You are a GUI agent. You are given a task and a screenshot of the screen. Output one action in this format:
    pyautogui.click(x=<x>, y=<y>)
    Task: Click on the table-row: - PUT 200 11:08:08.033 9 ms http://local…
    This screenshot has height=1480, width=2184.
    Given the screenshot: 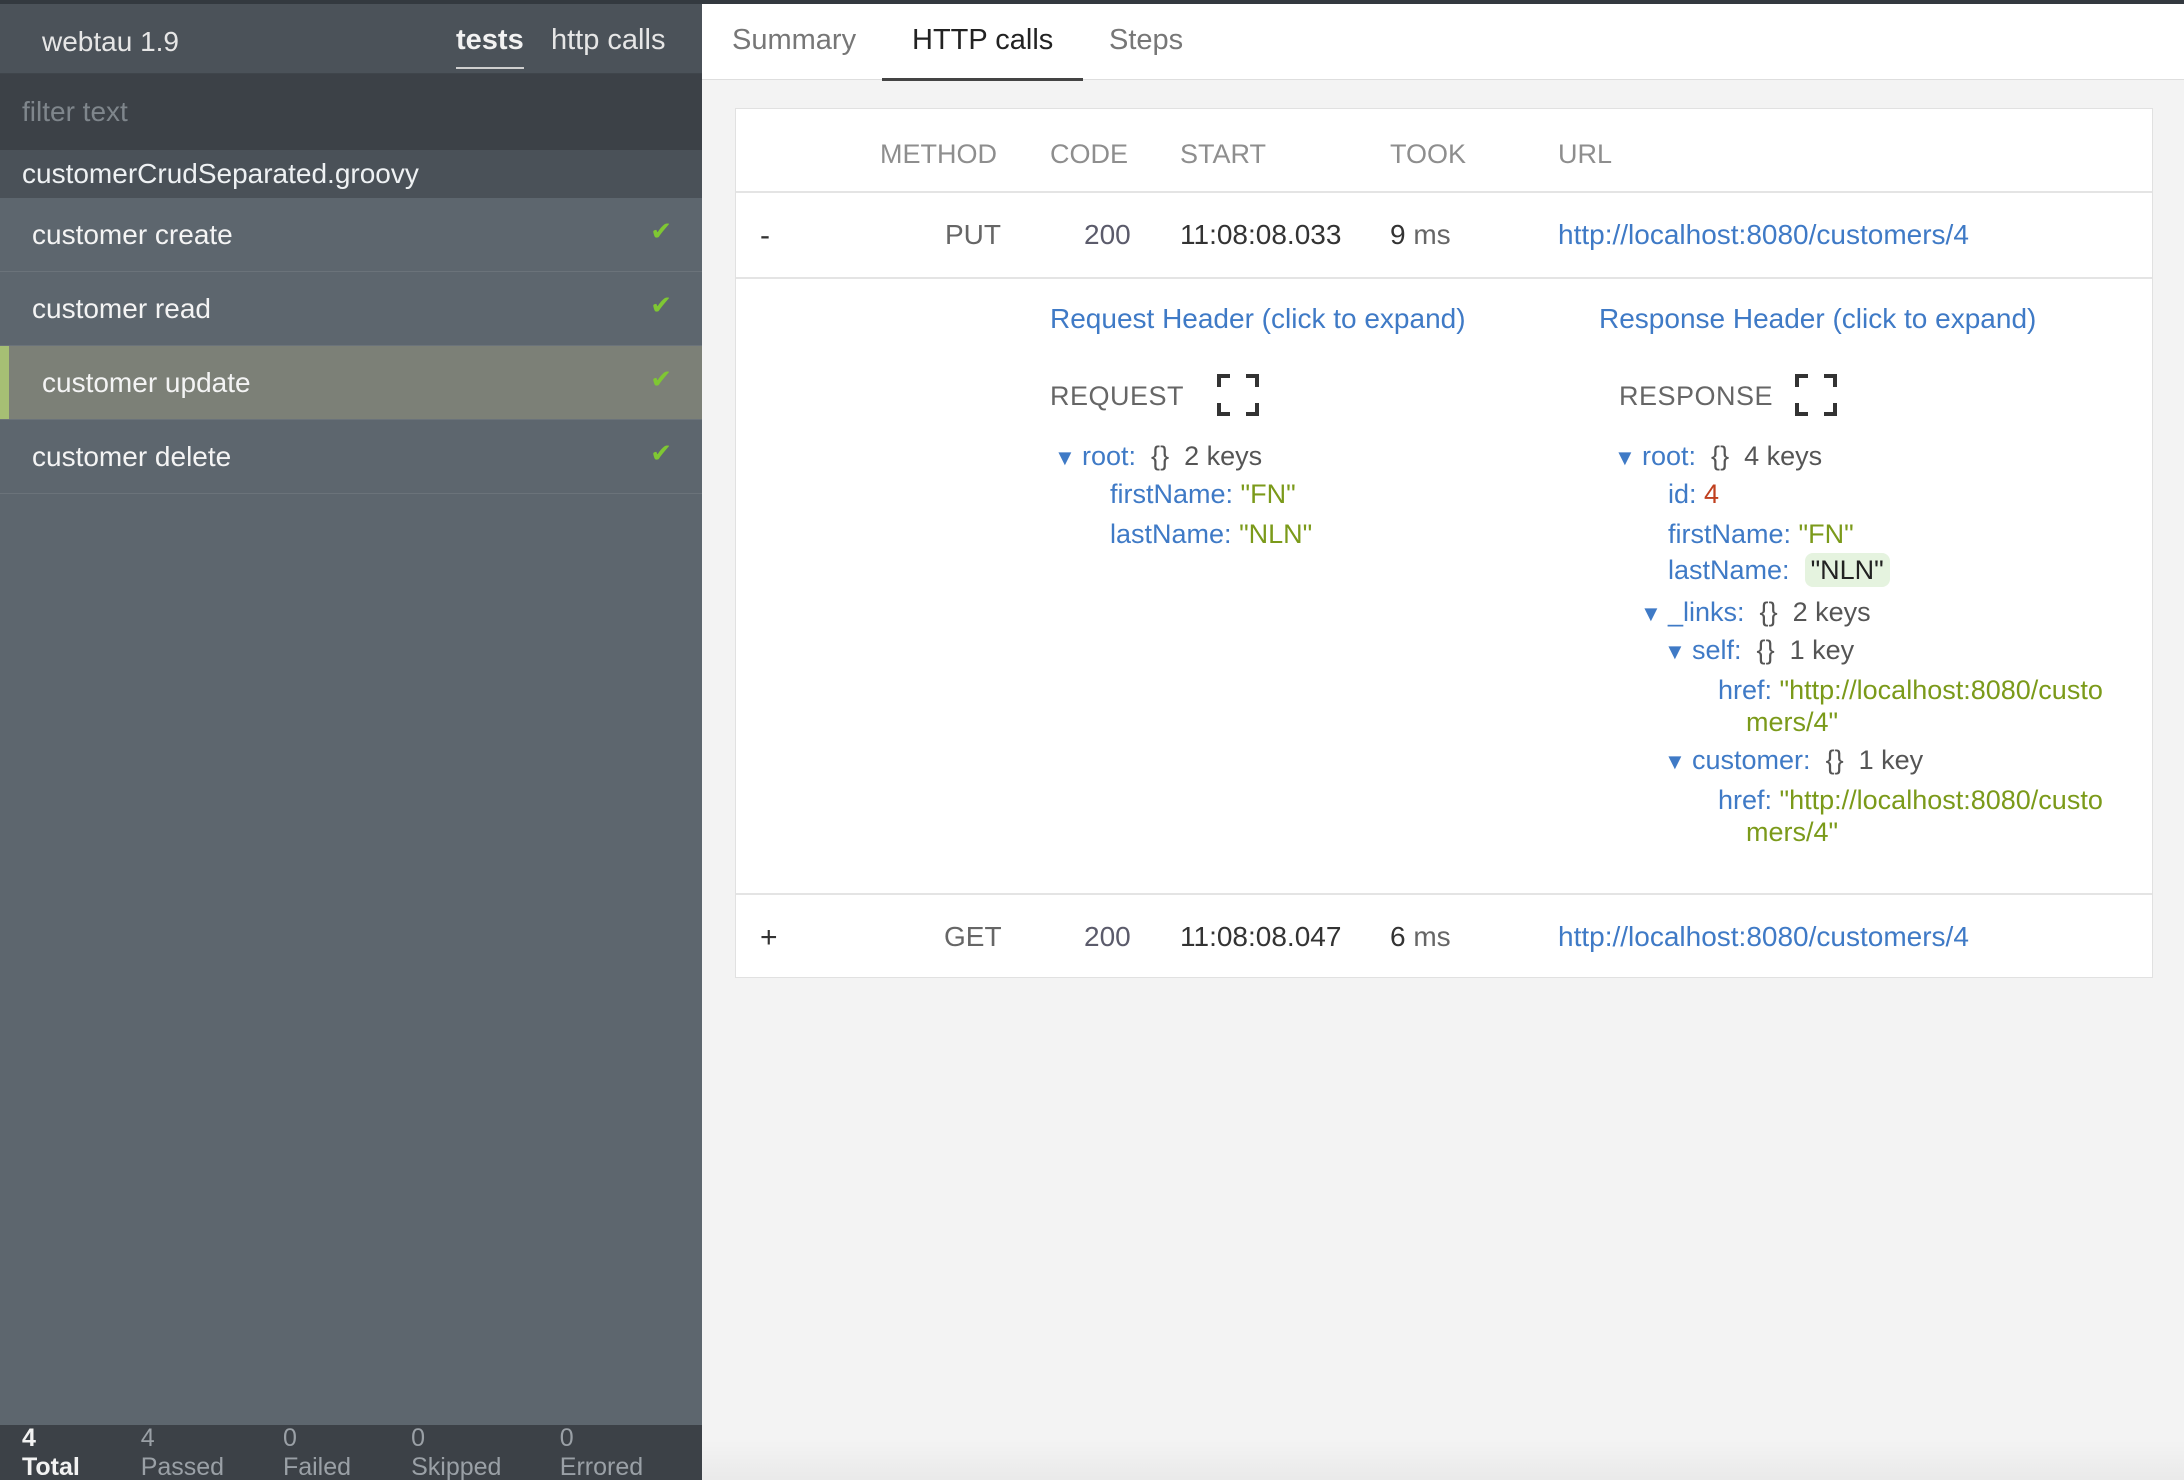 What is the action you would take?
    pyautogui.click(x=1444, y=236)
    